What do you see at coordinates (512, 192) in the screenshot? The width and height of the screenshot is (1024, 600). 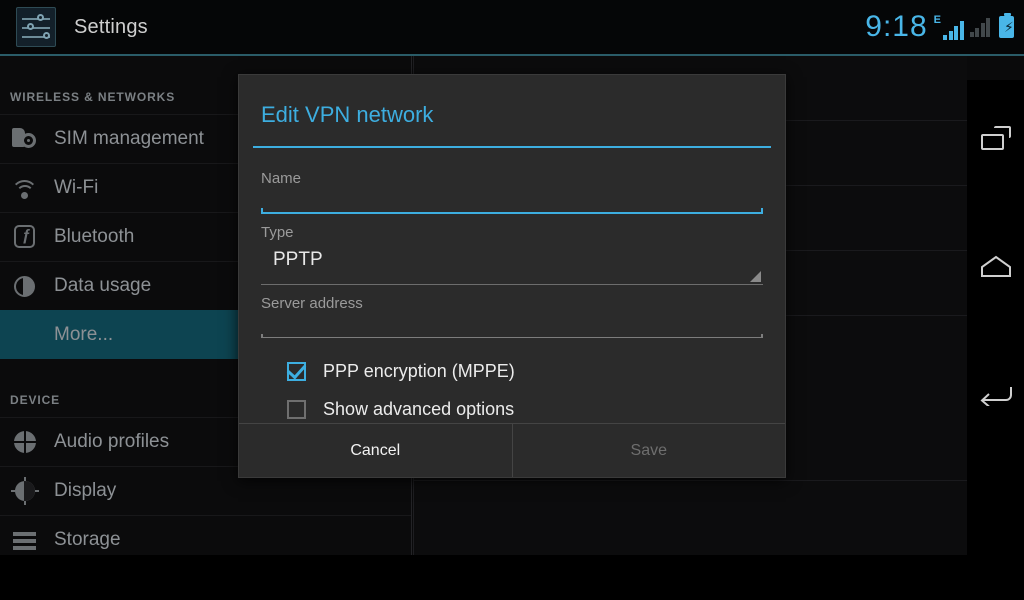 I see `name-field-group: Name` at bounding box center [512, 192].